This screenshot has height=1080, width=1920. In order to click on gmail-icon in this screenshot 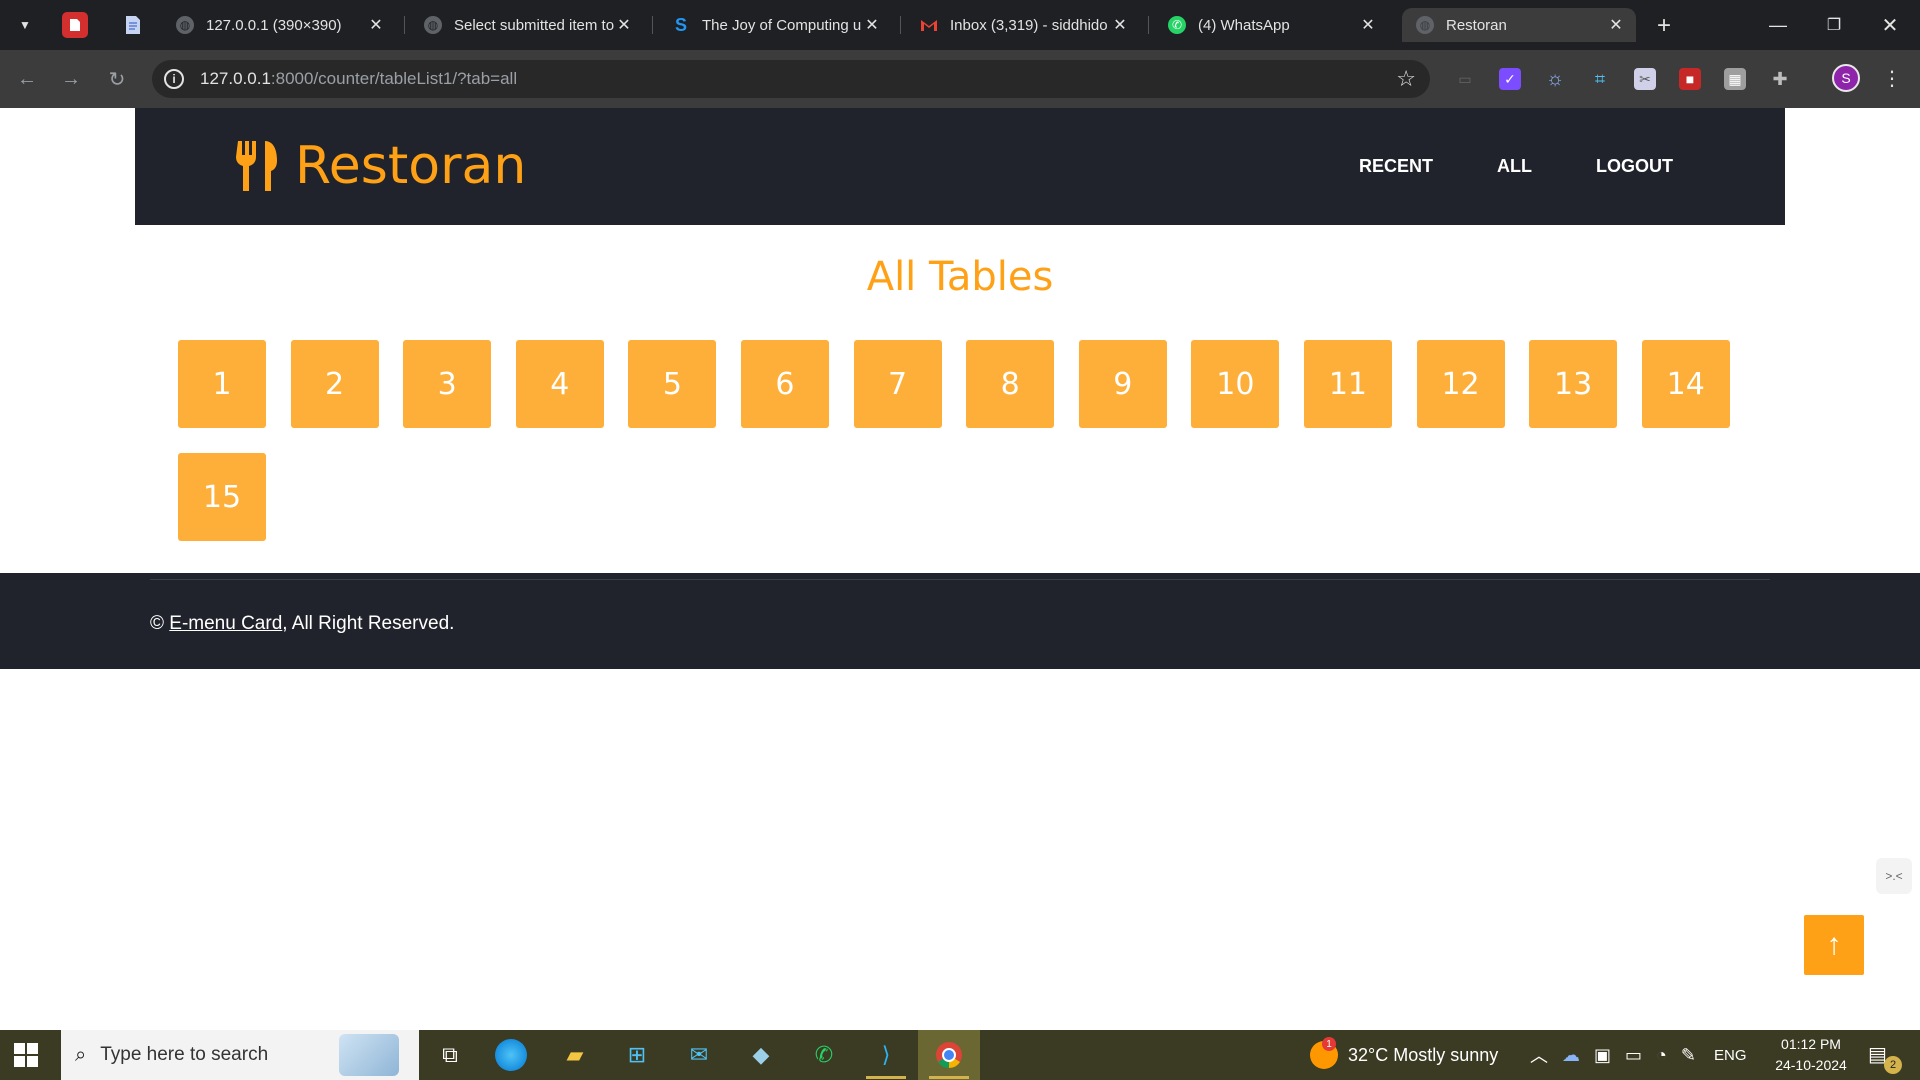, I will do `click(929, 25)`.